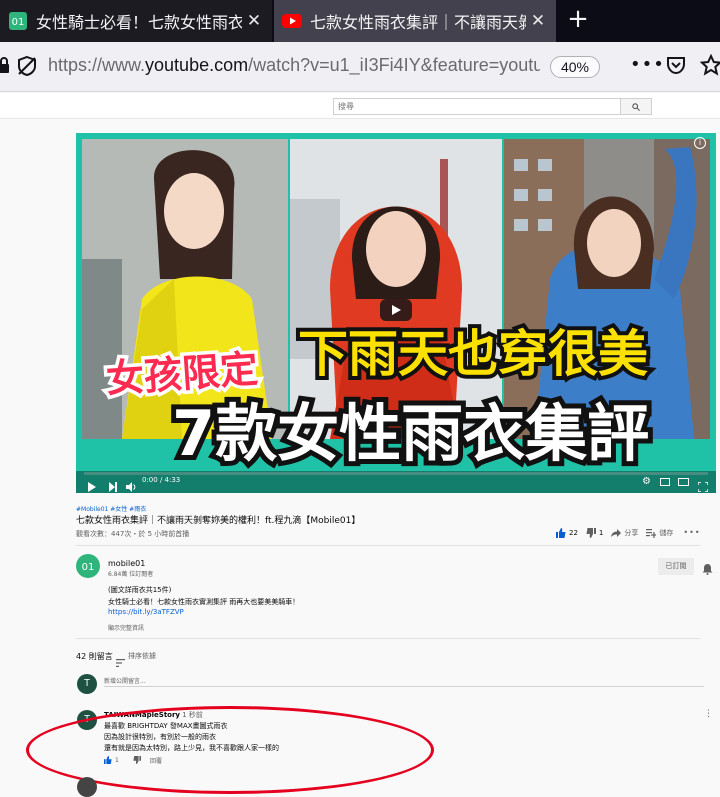 Image resolution: width=720 pixels, height=797 pixels. Describe the element at coordinates (477, 106) in the screenshot. I see `search-input: 搜尋` at that location.